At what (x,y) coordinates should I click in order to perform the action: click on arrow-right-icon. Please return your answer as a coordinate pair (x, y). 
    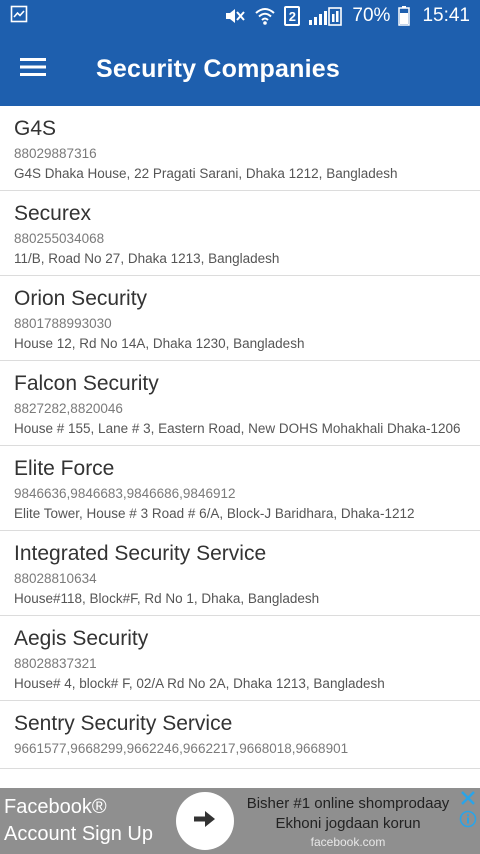
    Looking at the image, I should click on (205, 821).